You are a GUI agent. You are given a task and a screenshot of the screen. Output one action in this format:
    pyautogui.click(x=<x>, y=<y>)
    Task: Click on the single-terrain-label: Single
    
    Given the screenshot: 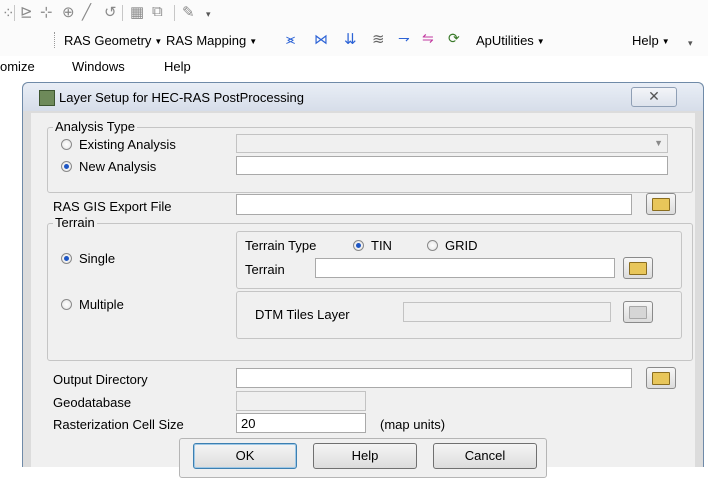 What is the action you would take?
    pyautogui.click(x=97, y=258)
    